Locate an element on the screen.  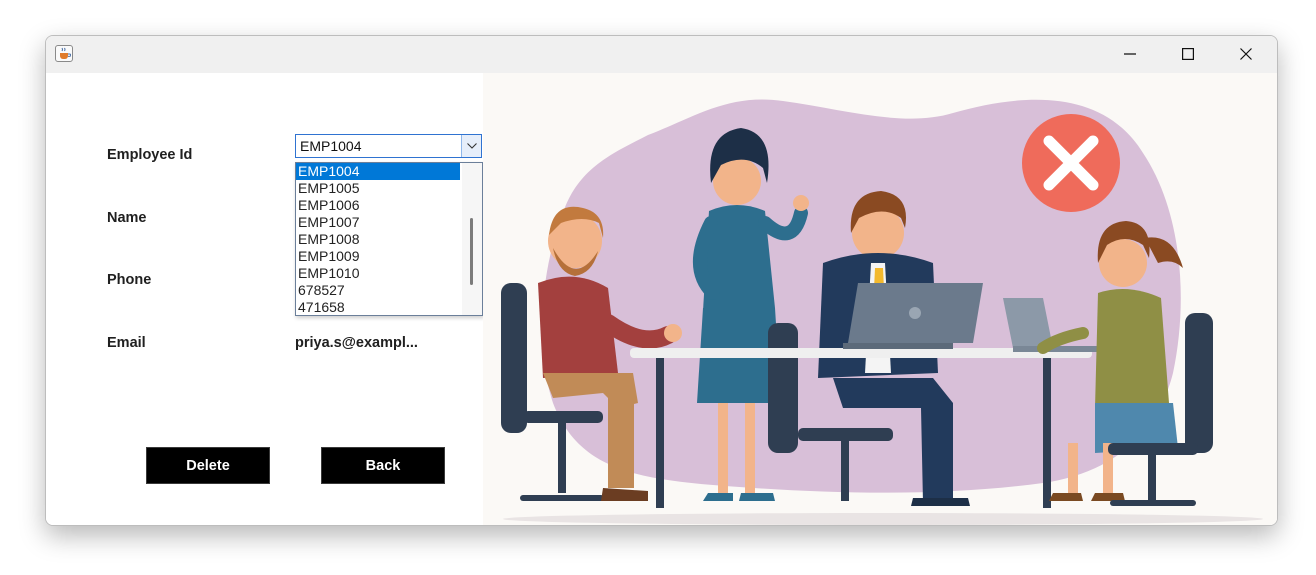
laptop-icon is located at coordinates (913, 316).